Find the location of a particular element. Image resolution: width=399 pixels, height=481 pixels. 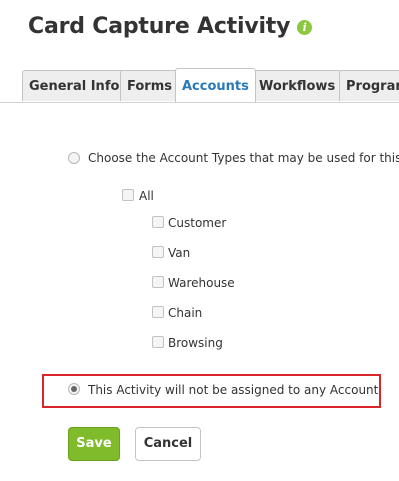

cancel-button: Cancel is located at coordinates (168, 444).